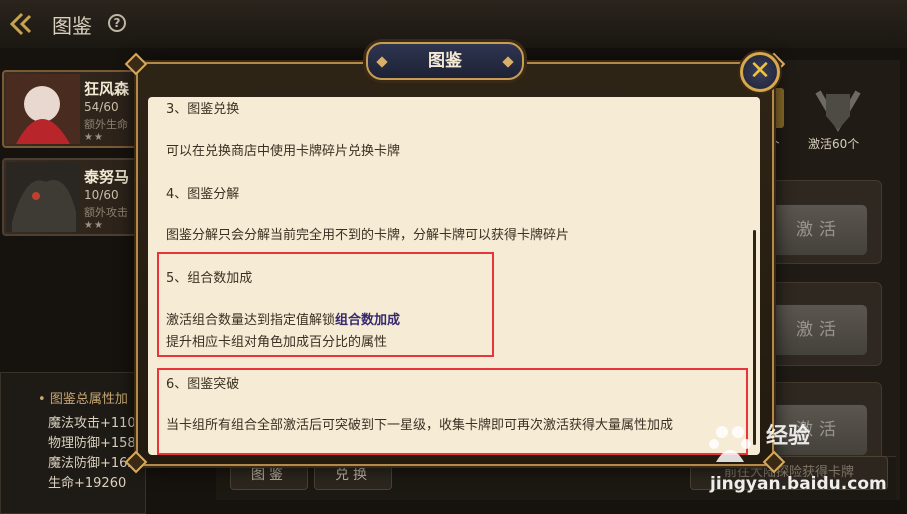 The width and height of the screenshot is (907, 514). Describe the element at coordinates (730, 444) in the screenshot. I see `watermark-logo-icon` at that location.